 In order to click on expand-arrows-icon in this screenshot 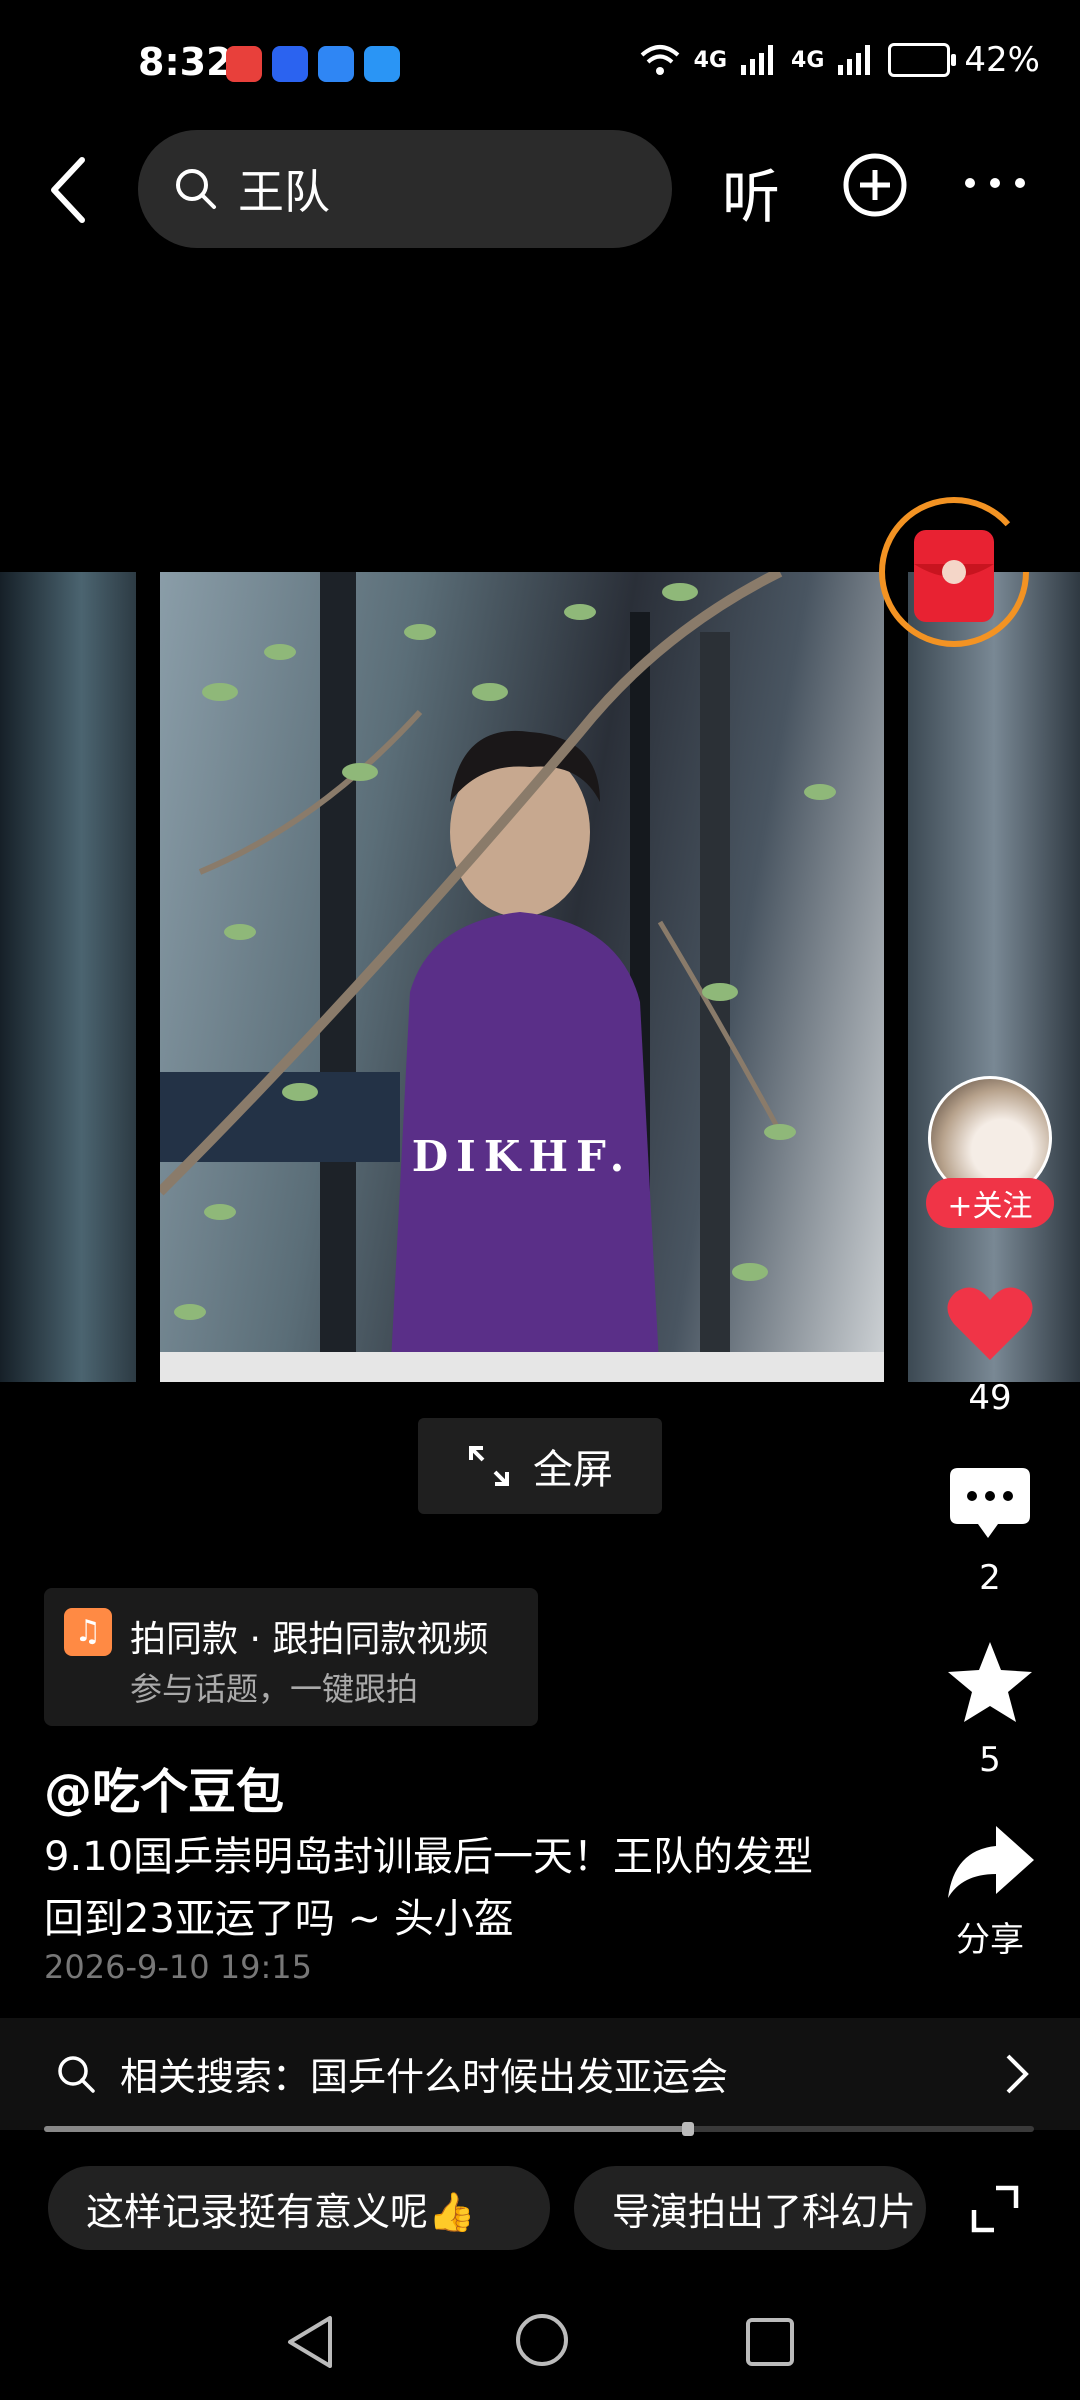, I will do `click(489, 1466)`.